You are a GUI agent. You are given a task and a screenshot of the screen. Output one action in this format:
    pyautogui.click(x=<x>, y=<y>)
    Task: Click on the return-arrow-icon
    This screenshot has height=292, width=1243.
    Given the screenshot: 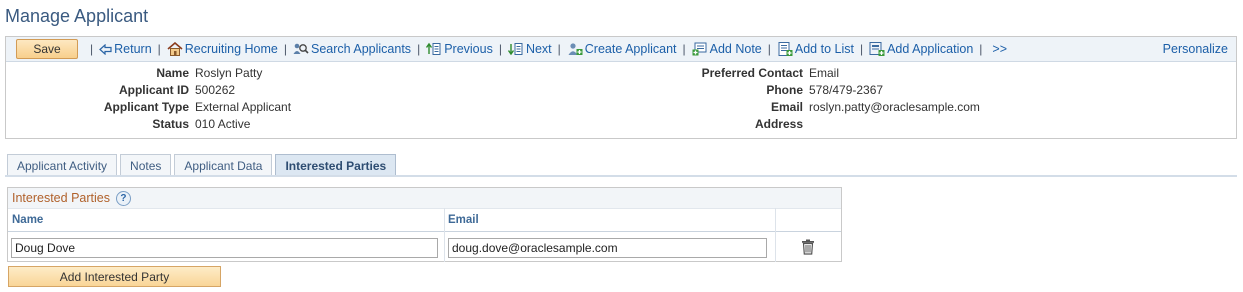 What is the action you would take?
    pyautogui.click(x=105, y=49)
    